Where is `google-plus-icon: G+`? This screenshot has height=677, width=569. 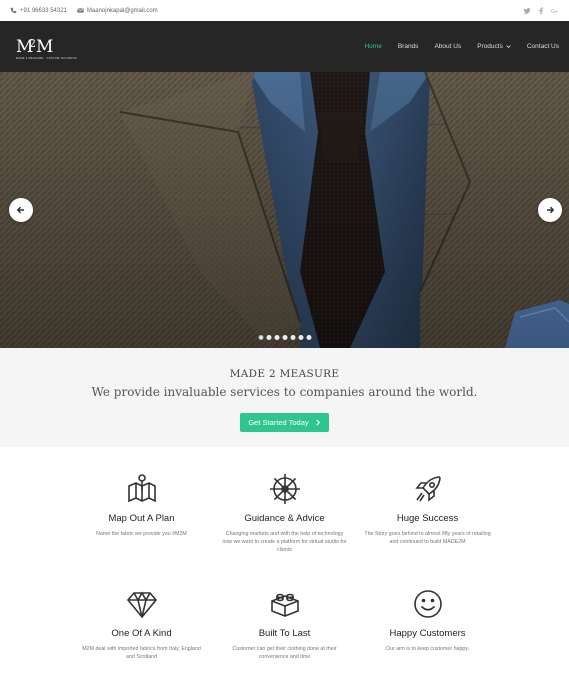 google-plus-icon: G+ is located at coordinates (555, 11).